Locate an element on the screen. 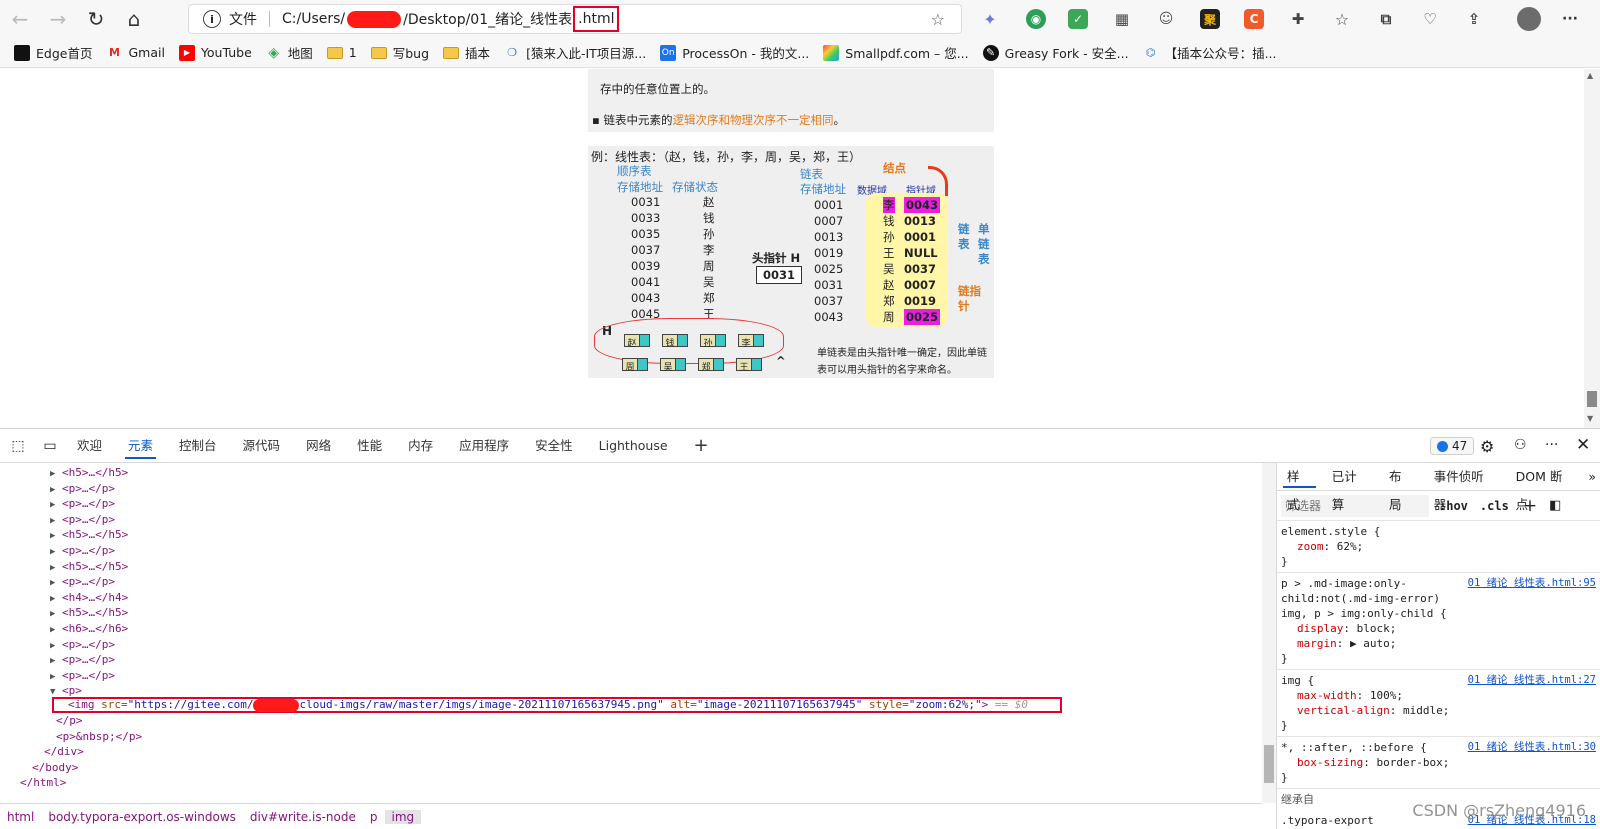 Image resolution: width=1600 pixels, height=829 pixels. page-scrollbar: ▲ ▼ is located at coordinates (1592, 248).